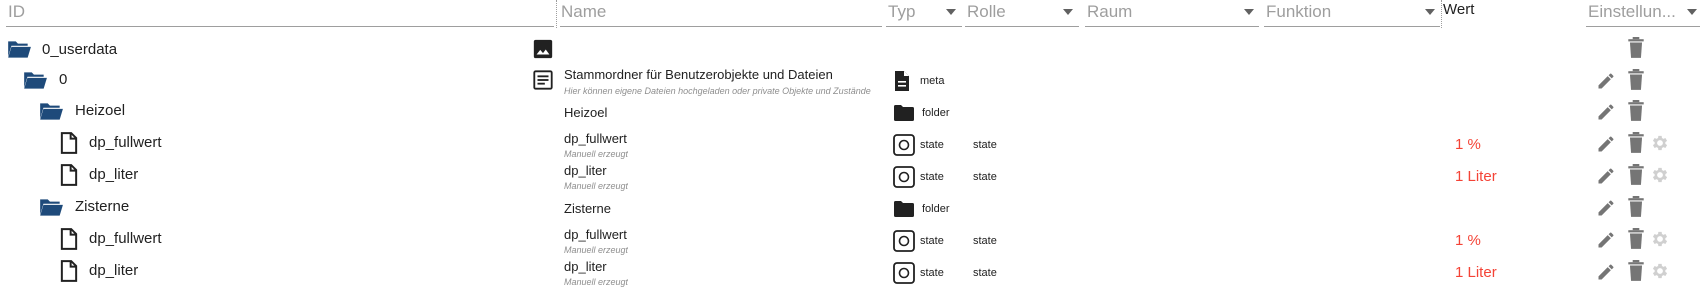 This screenshot has width=1703, height=287. I want to click on table-row: Heizoel Heizoel folder, so click(851, 113).